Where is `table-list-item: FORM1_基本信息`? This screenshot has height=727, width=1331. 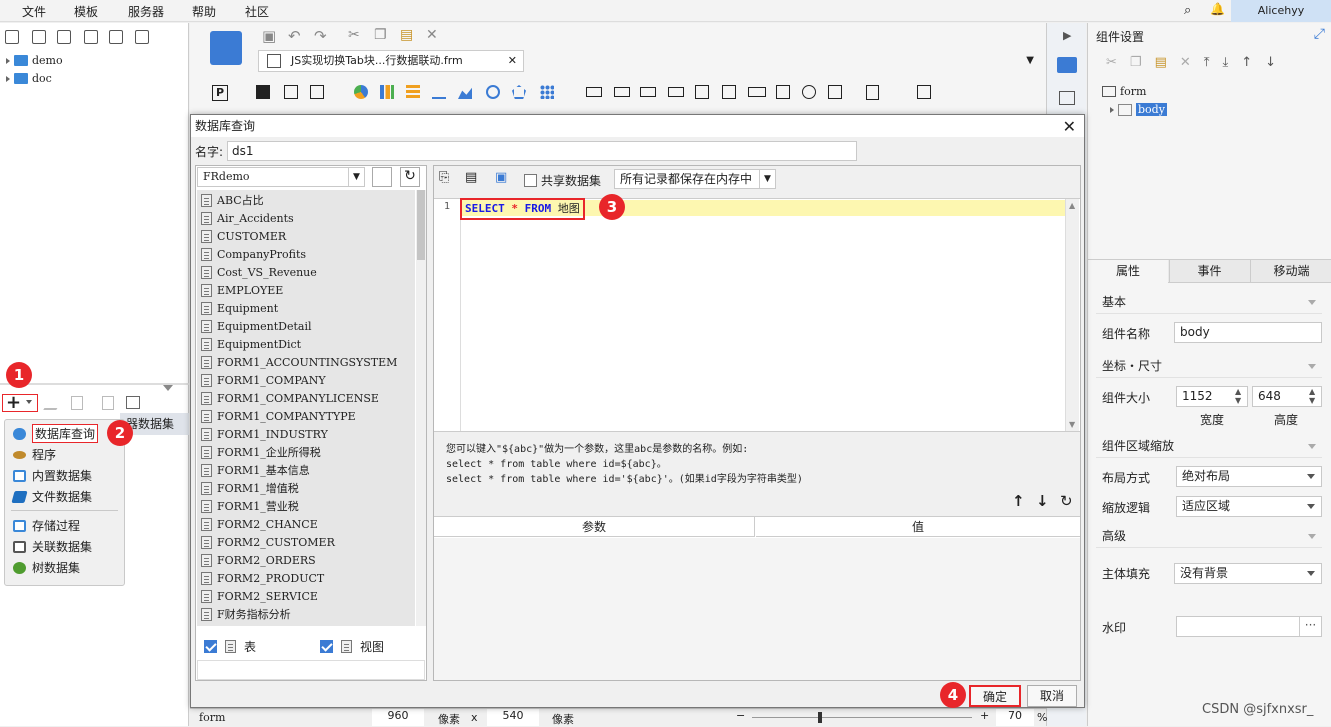
table-list-item: FORM1_基本信息 is located at coordinates (255, 470).